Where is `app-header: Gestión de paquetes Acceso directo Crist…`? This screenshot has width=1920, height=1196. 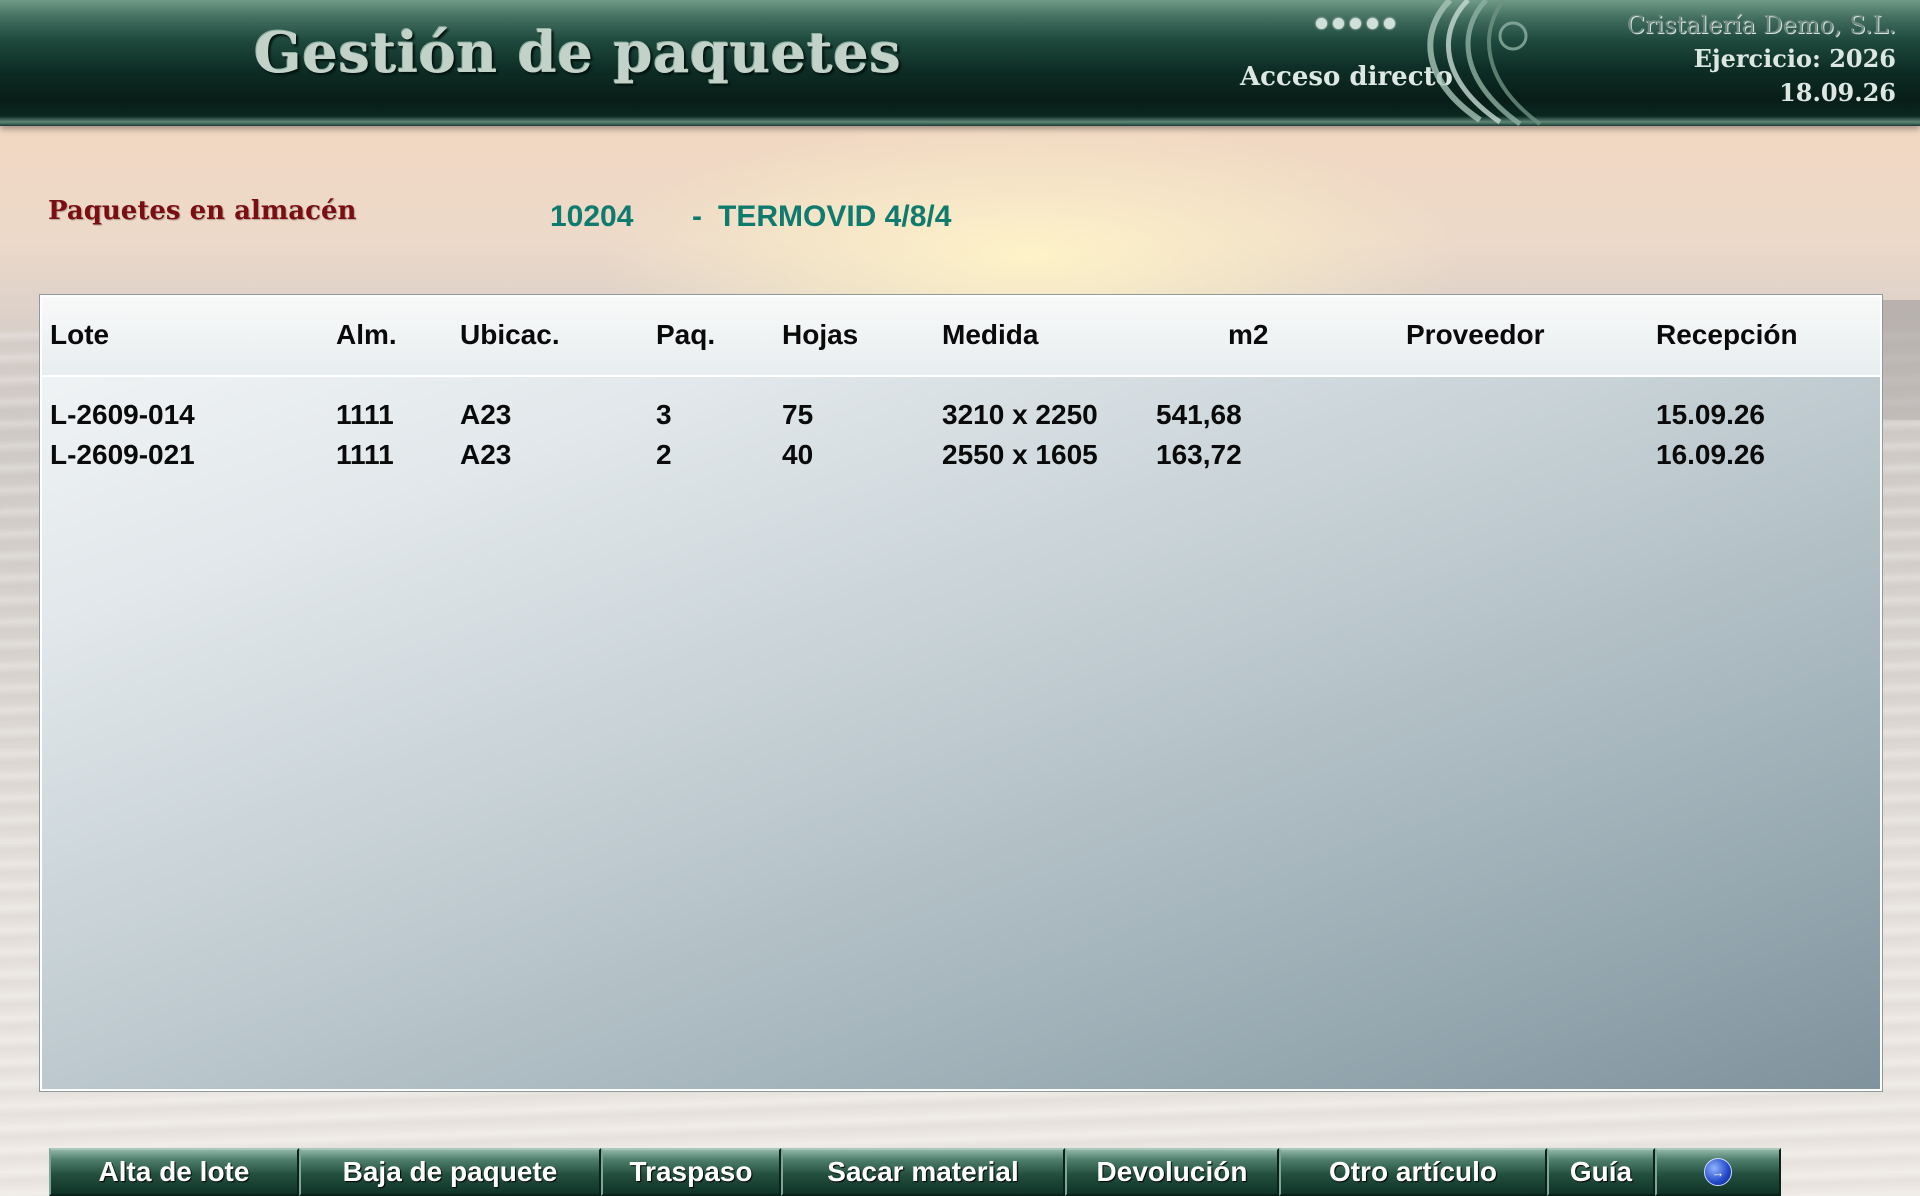
app-header: Gestión de paquetes Acceso directo Crist… is located at coordinates (960, 63).